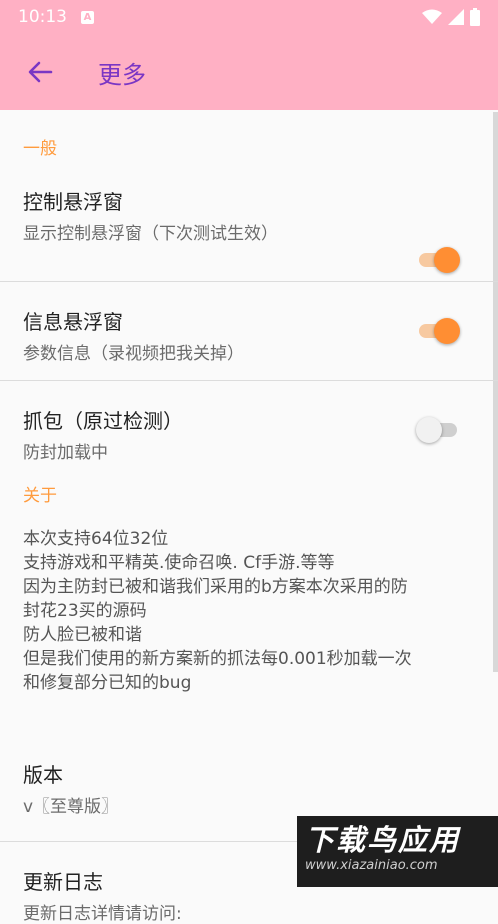 This screenshot has width=498, height=924. I want to click on watermark-text: 下载鸟应用, so click(383, 840).